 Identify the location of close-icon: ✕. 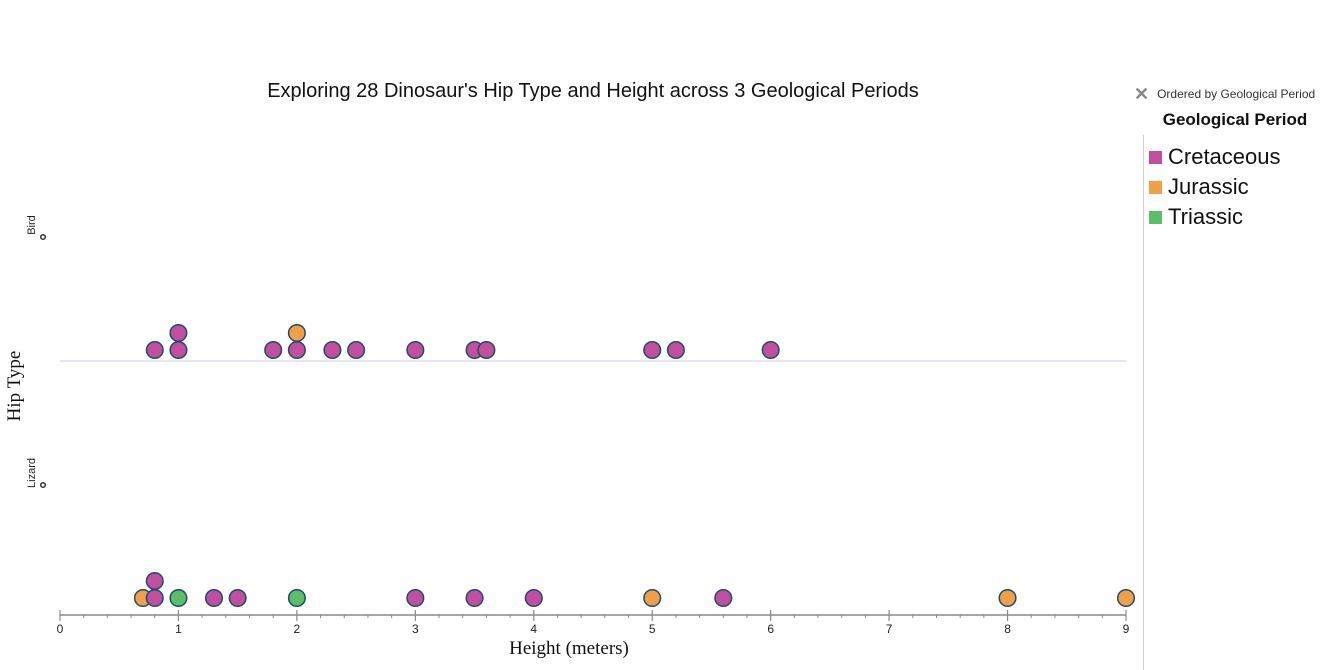
(1141, 94).